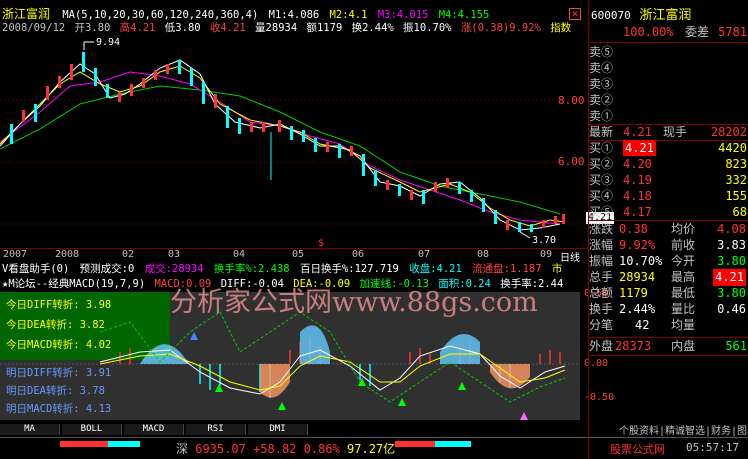 The image size is (748, 459). Describe the element at coordinates (668, 52) in the screenshot. I see `sell-5: 卖⑤` at that location.